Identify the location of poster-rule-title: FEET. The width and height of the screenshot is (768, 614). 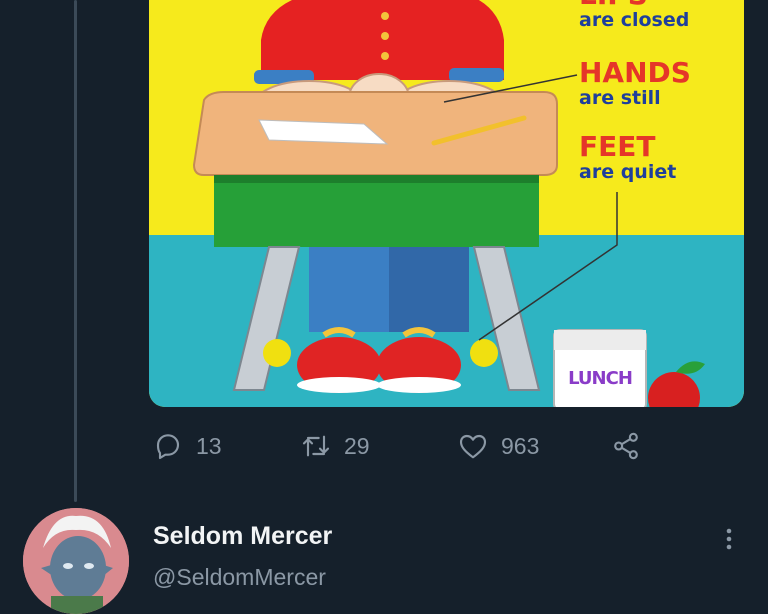
(617, 146).